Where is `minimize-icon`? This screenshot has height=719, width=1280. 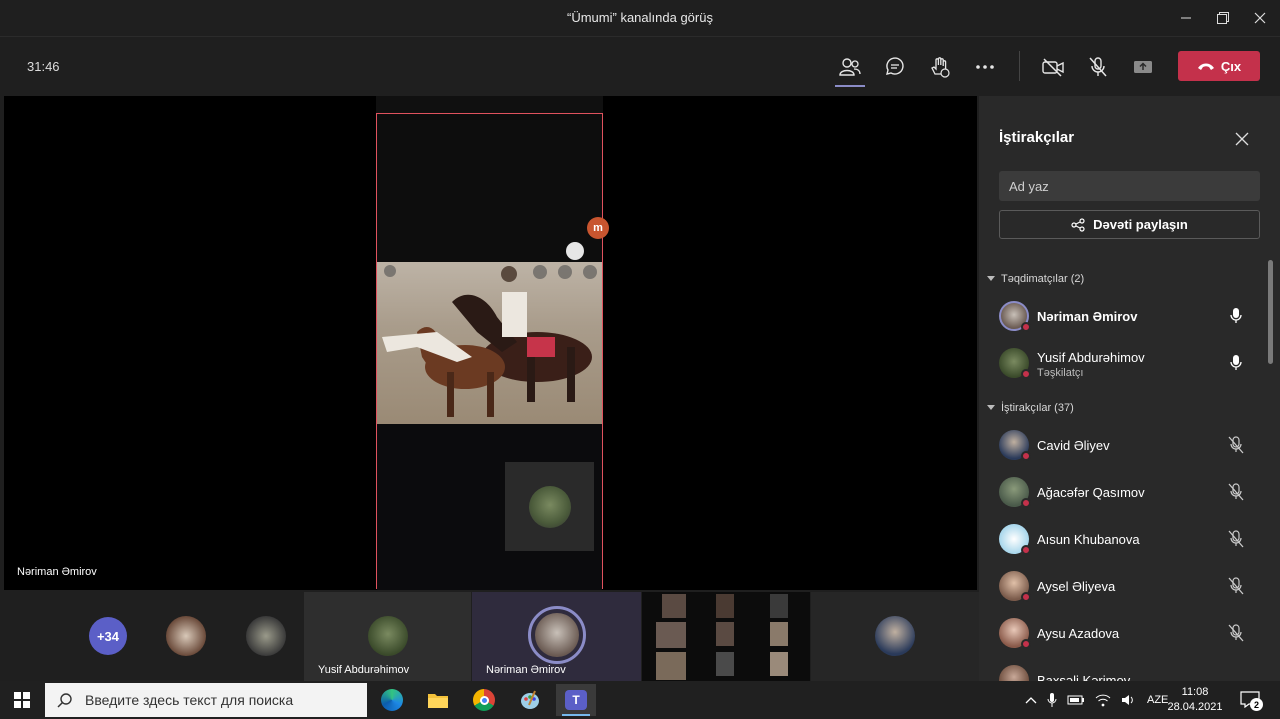 minimize-icon is located at coordinates (1186, 18).